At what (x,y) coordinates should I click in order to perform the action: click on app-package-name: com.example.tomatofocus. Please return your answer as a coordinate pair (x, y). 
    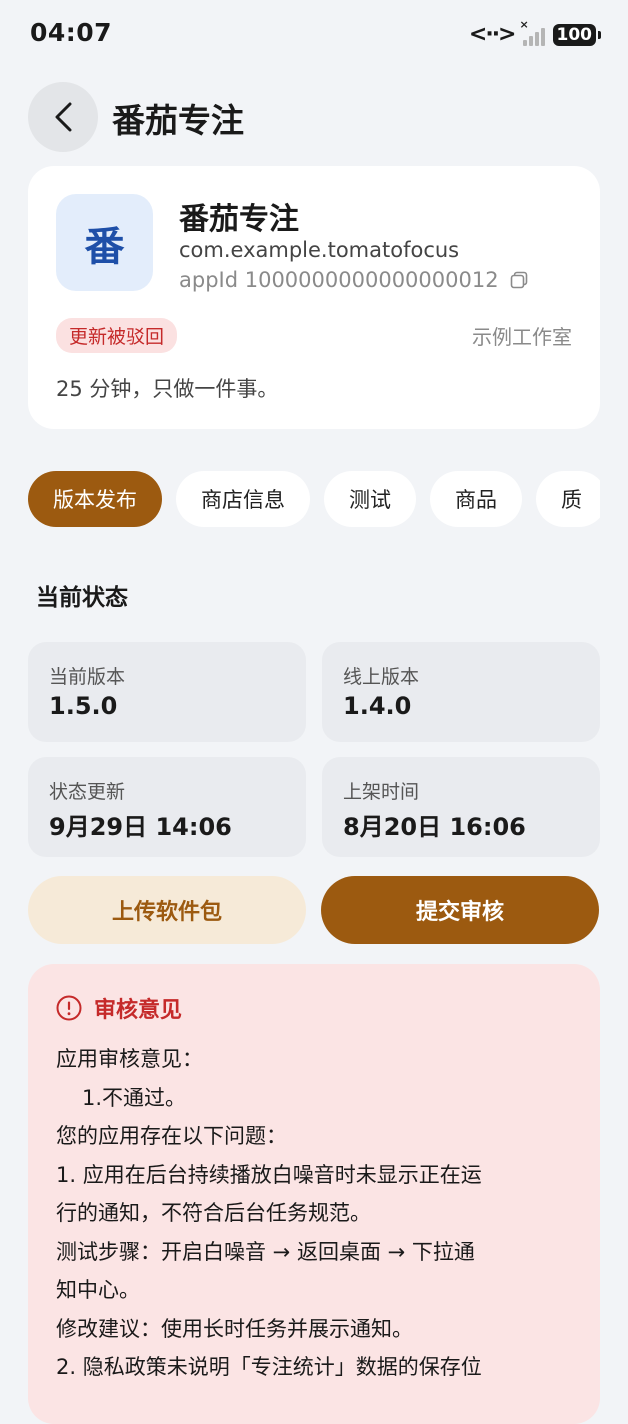
    Looking at the image, I should click on (319, 250).